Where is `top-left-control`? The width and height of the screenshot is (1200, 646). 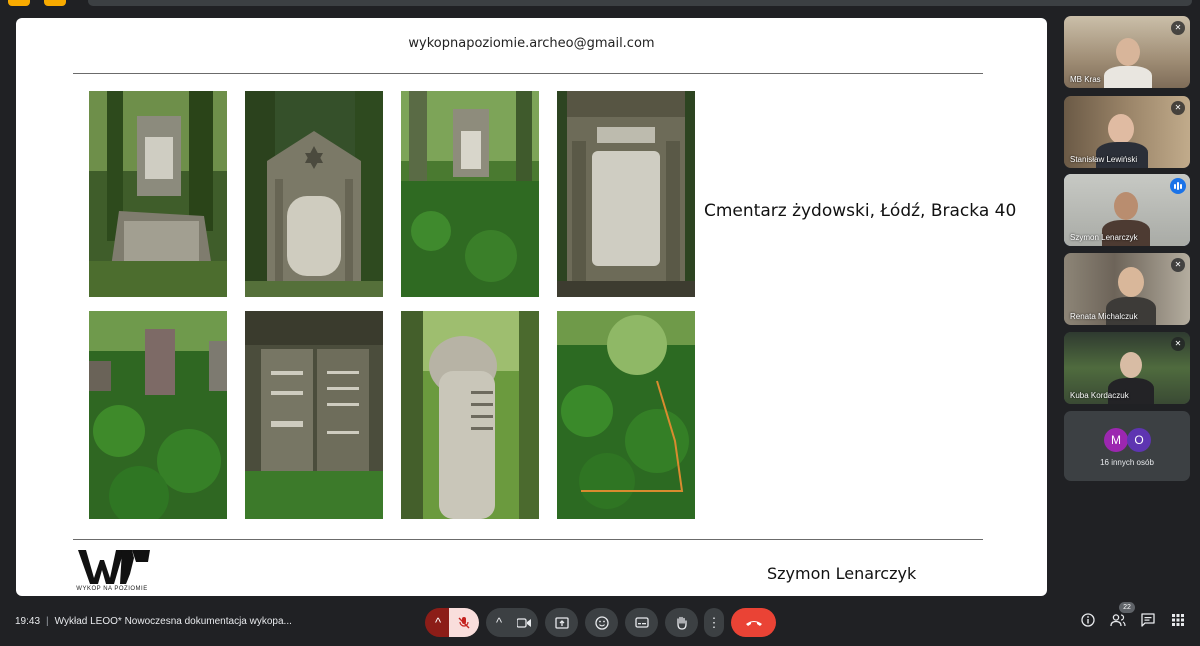 top-left-control is located at coordinates (19, 3).